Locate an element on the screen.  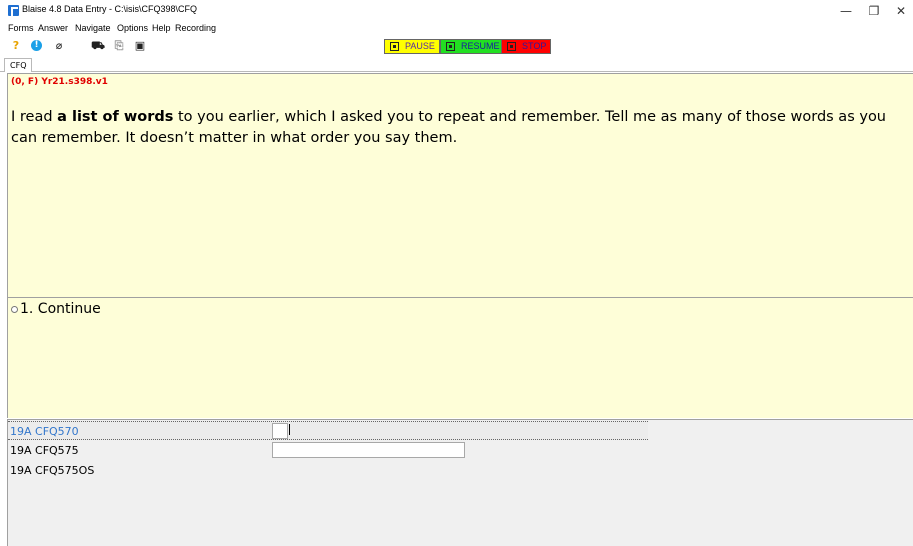
continue-radio is located at coordinates (14, 309).